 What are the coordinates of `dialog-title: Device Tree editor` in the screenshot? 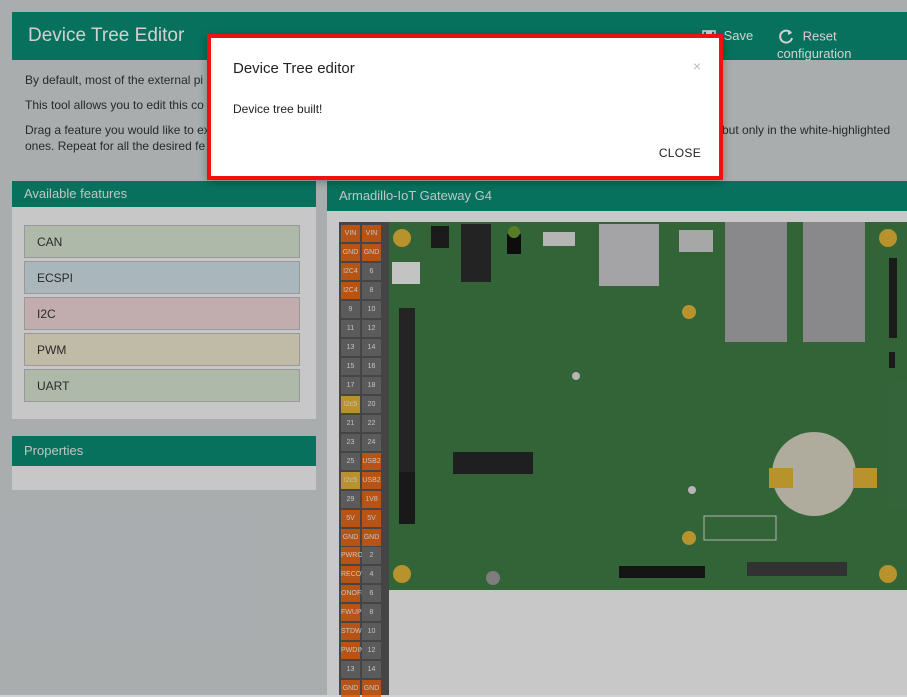 It's located at (294, 68).